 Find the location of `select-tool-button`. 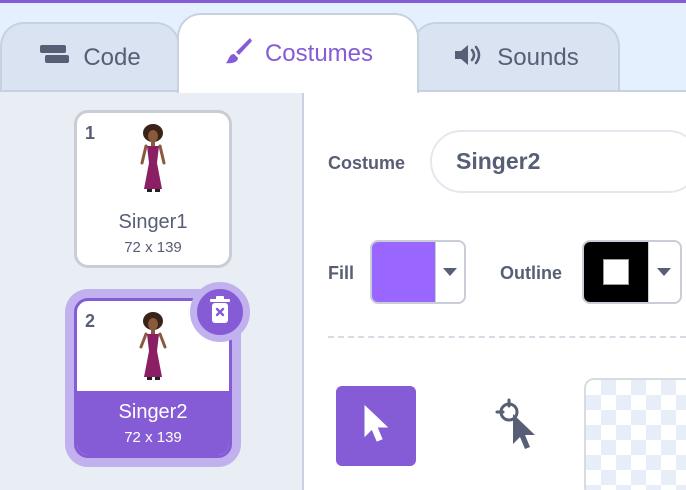

select-tool-button is located at coordinates (376, 426).